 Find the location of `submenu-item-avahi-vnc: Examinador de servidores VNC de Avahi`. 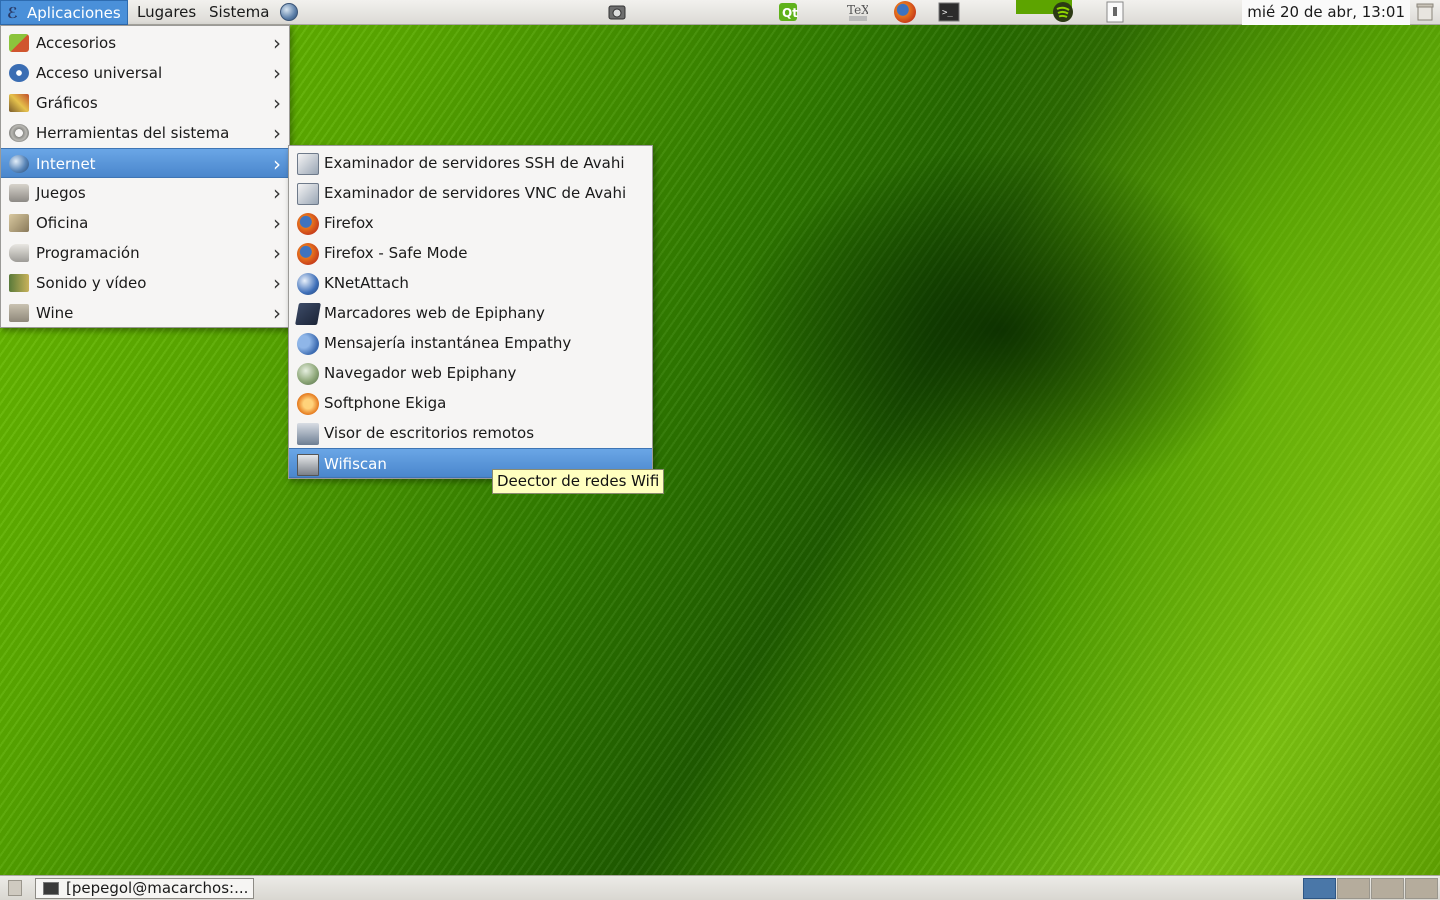

submenu-item-avahi-vnc: Examinador de servidores VNC de Avahi is located at coordinates (470, 193).